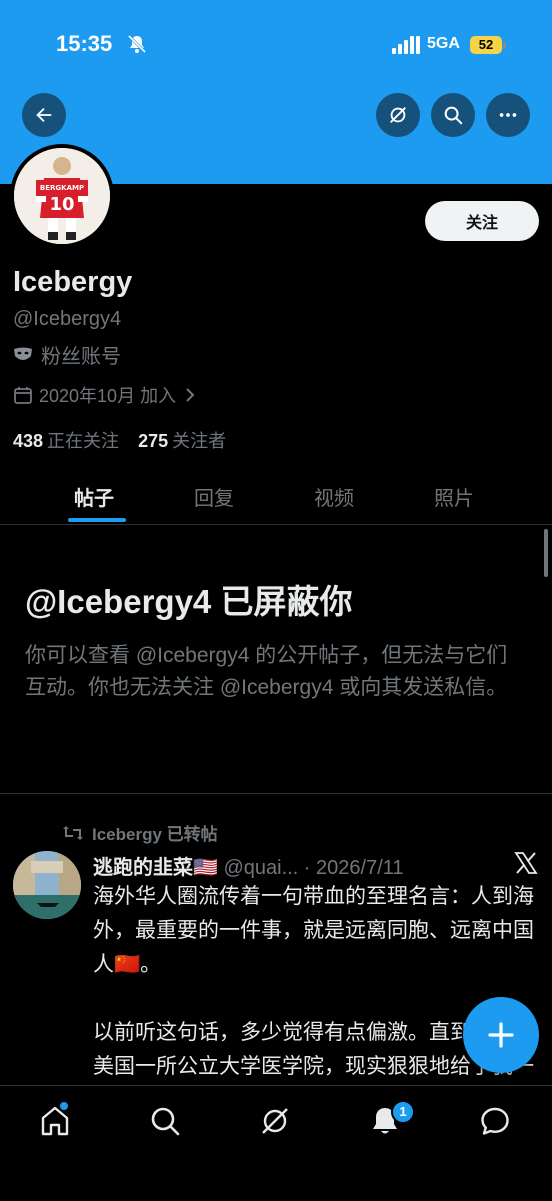 This screenshot has width=552, height=1201. What do you see at coordinates (94, 496) in the screenshot?
I see `tab-posts: 帖子` at bounding box center [94, 496].